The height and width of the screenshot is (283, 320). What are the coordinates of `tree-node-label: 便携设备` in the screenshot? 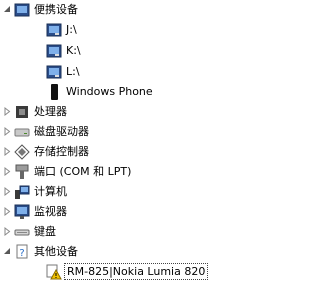 It's located at (56, 9).